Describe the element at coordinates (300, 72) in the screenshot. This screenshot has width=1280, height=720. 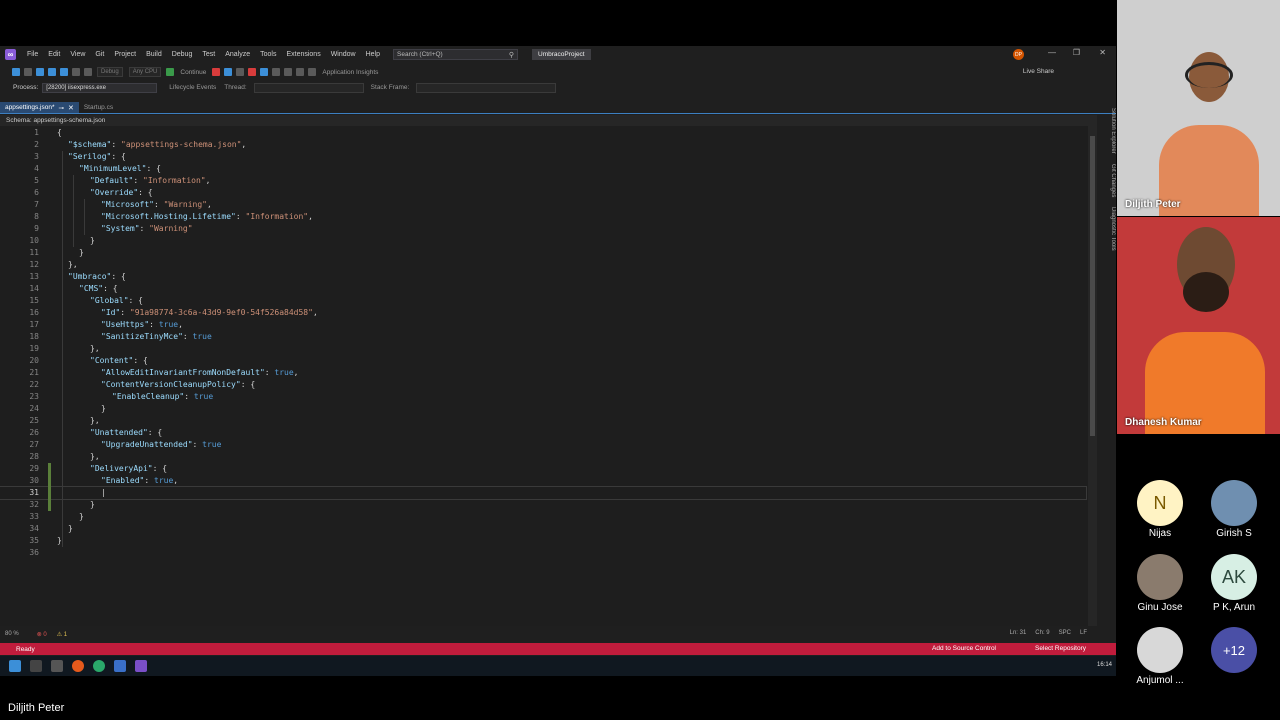
I see `comment-icon` at that location.